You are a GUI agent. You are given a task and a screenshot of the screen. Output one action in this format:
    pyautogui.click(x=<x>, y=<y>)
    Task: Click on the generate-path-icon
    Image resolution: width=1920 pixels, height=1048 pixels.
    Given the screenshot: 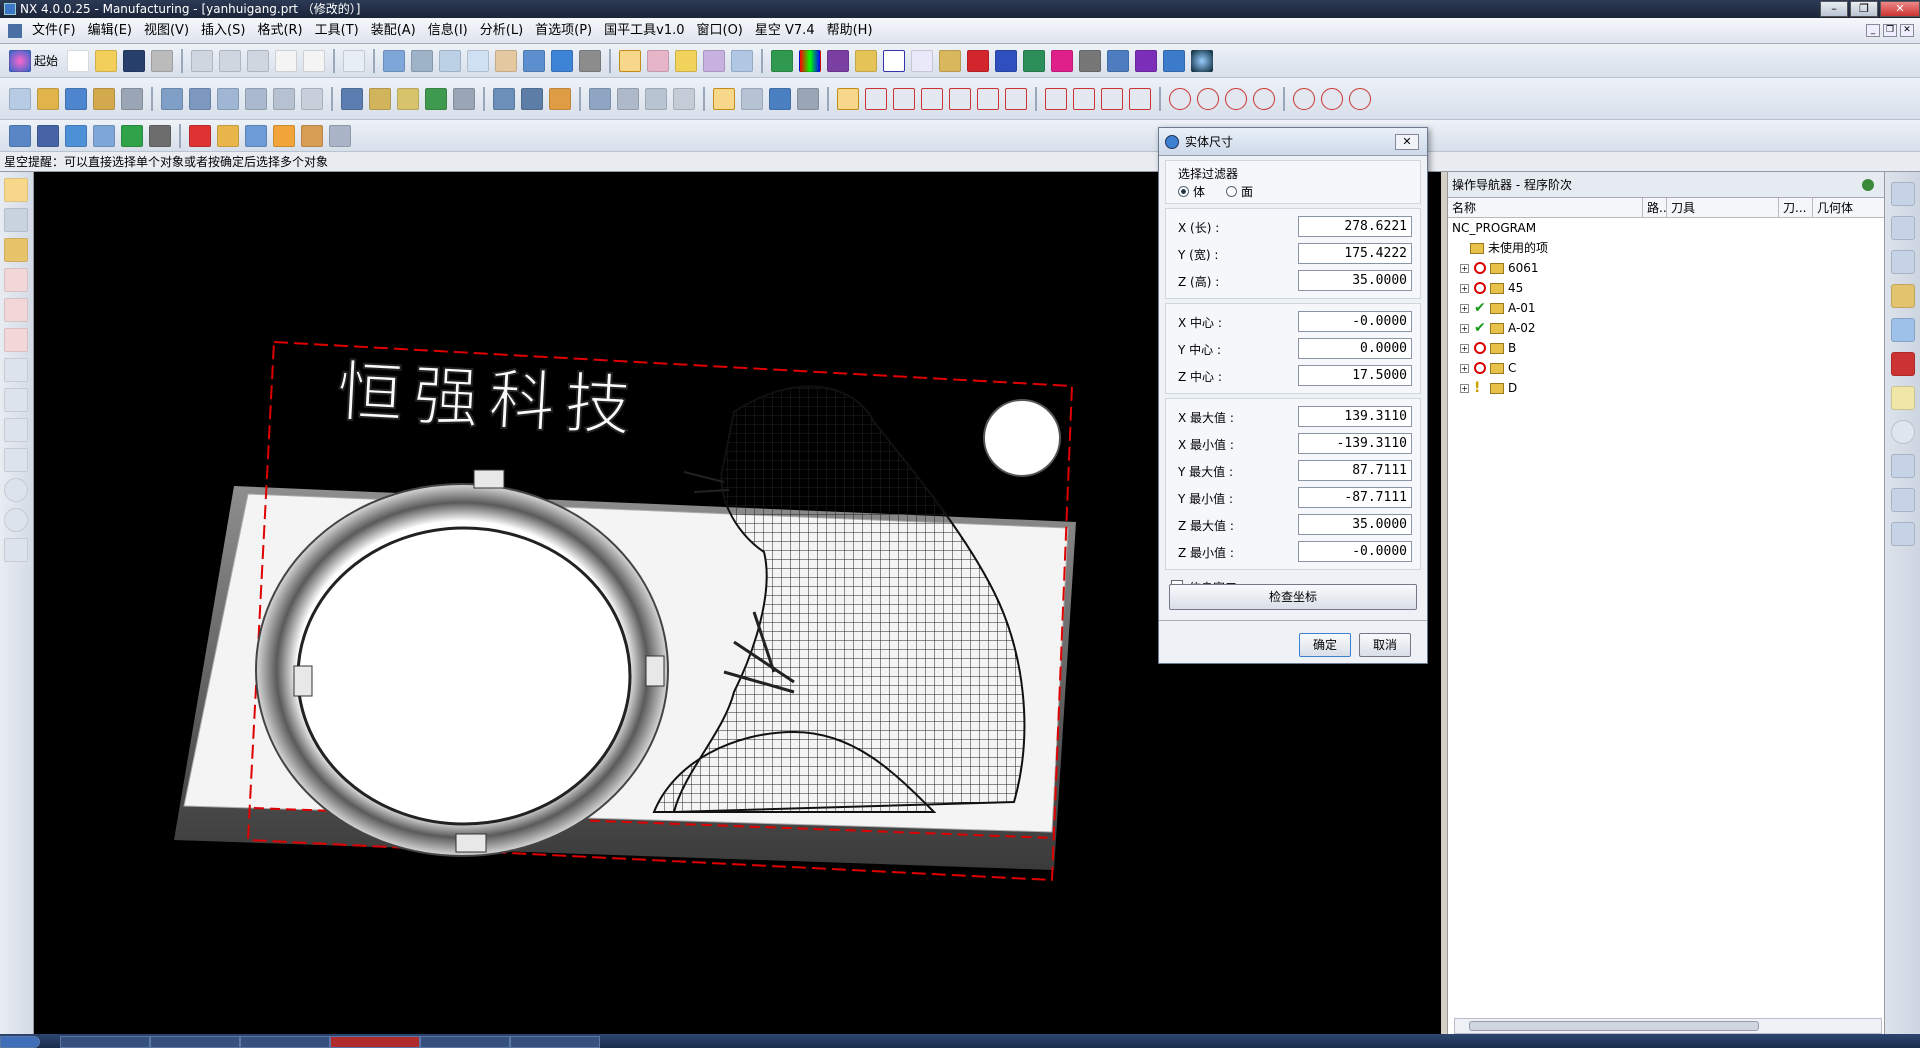 What is the action you would take?
    pyautogui.click(x=172, y=98)
    